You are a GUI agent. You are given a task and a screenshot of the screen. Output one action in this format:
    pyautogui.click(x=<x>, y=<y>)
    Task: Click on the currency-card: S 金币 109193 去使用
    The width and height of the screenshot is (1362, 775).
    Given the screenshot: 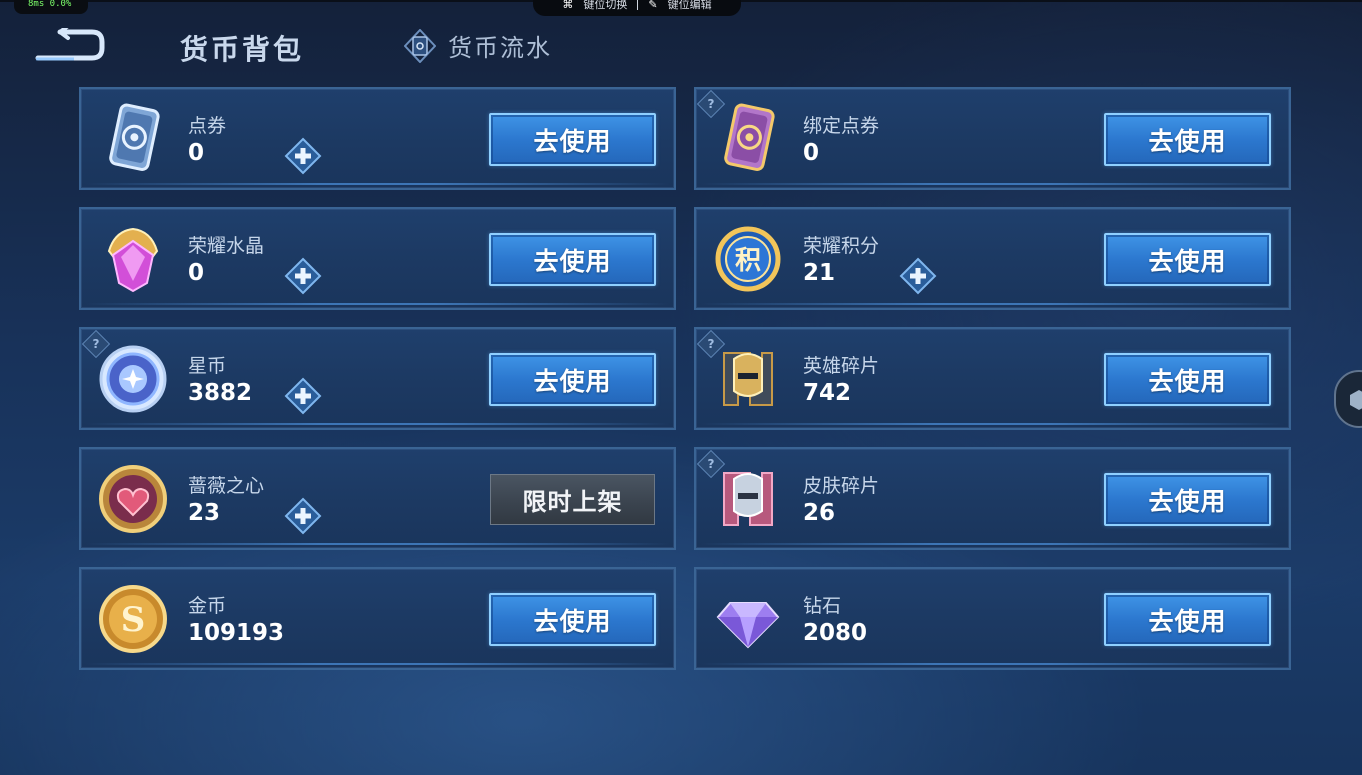 What is the action you would take?
    pyautogui.click(x=377, y=618)
    